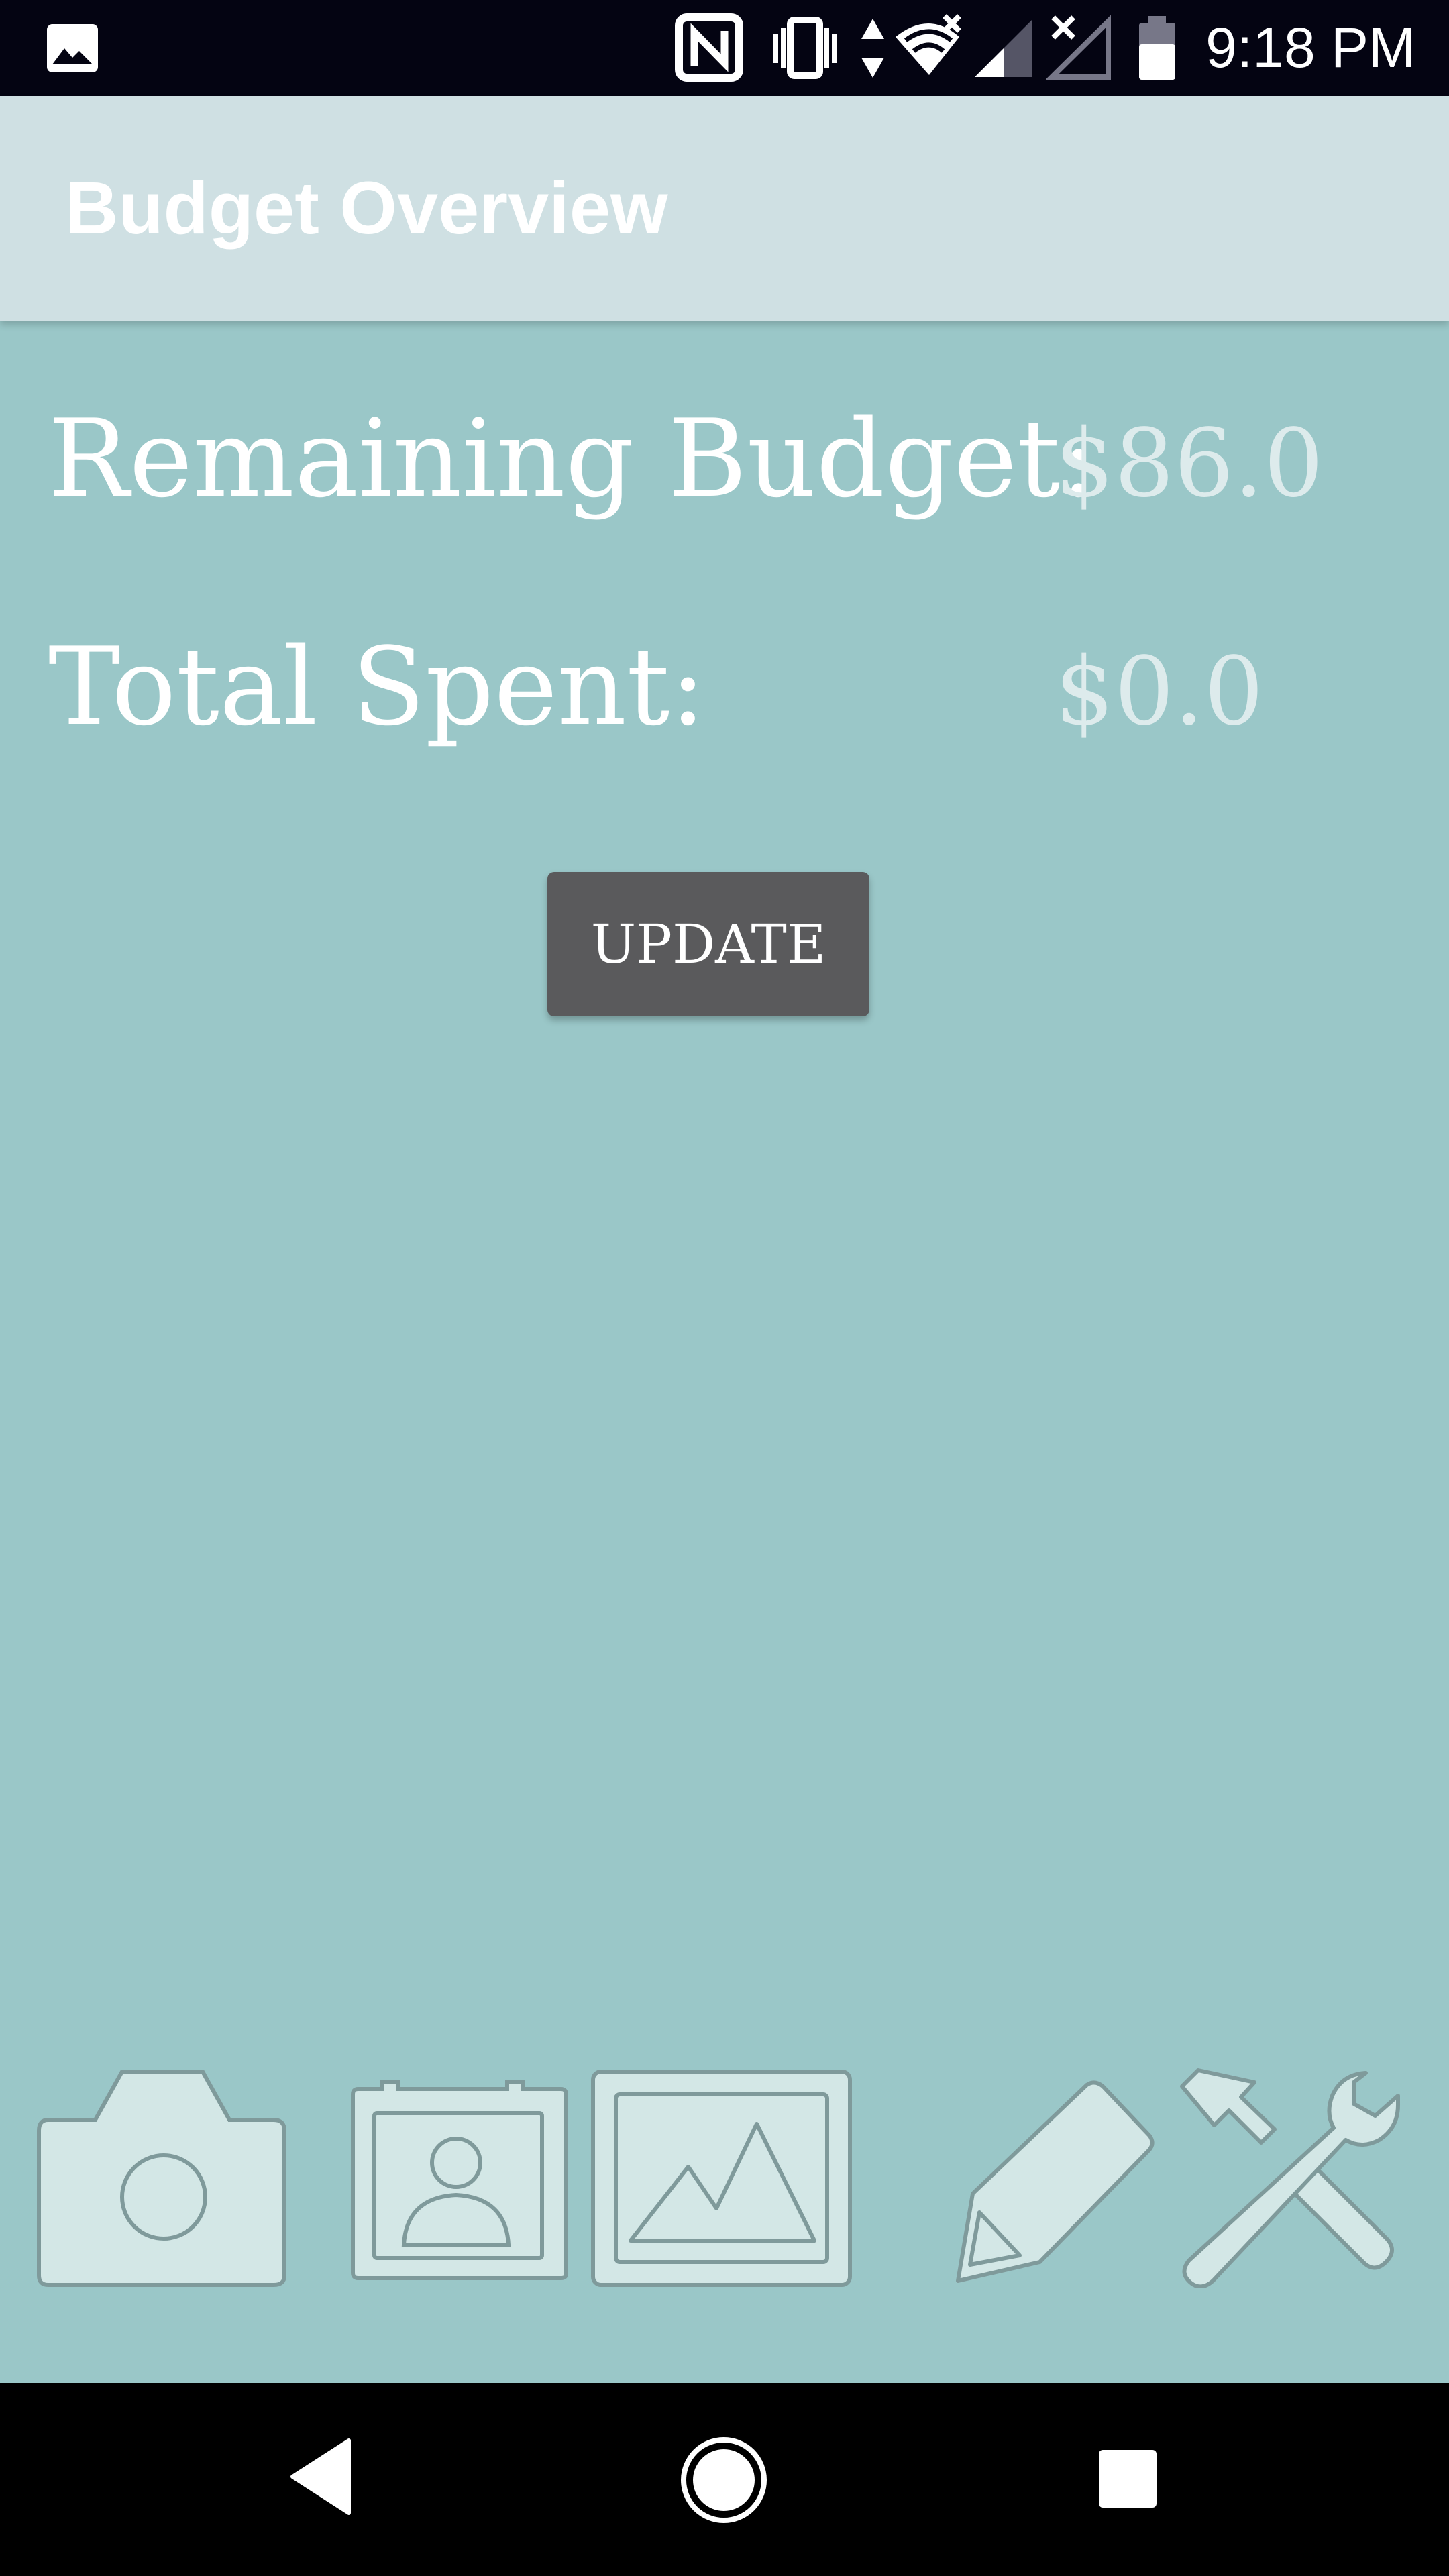 The image size is (1449, 2576). I want to click on home-button, so click(724, 2480).